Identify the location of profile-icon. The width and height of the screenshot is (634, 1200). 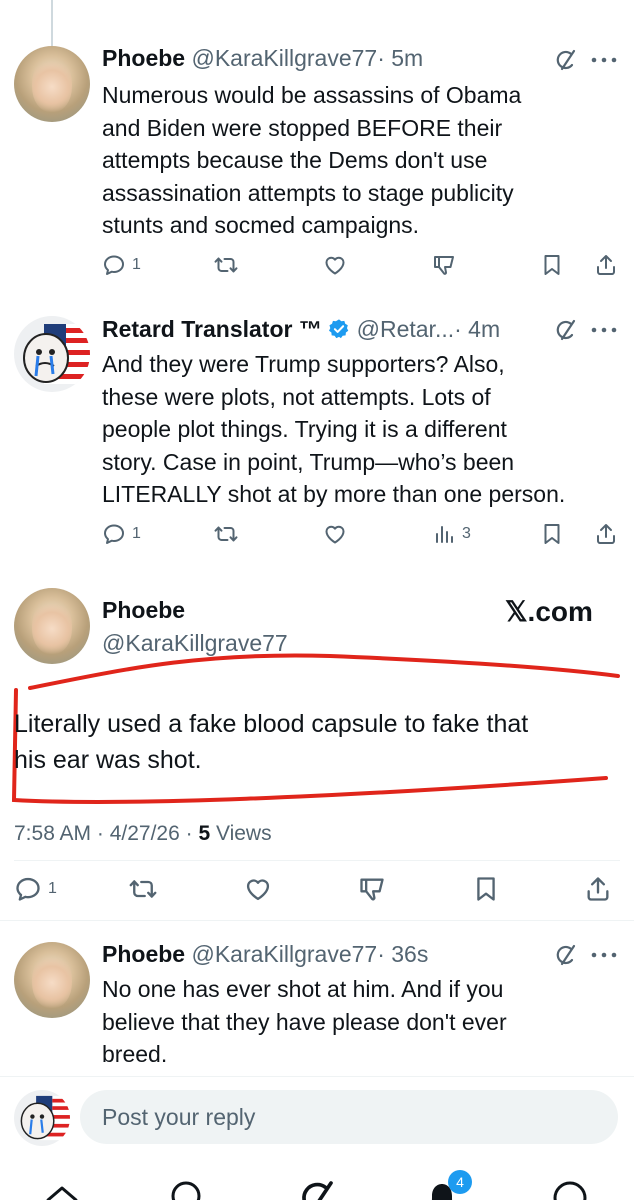
(570, 1189).